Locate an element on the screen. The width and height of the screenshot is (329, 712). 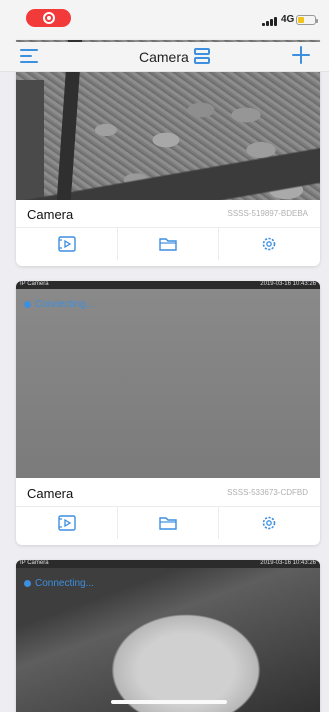
navigation-bar: Camera is located at coordinates (164, 57).